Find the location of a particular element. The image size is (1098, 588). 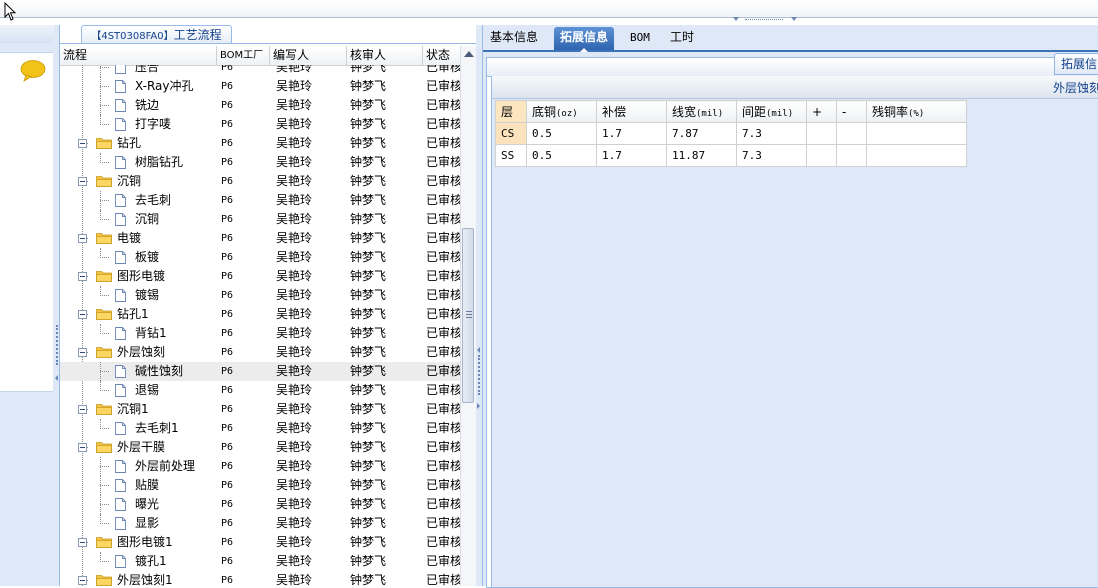

tree-leaf-row: 镀锡 P6 吴艳玲 钟梦飞 已审核 is located at coordinates (260, 295).